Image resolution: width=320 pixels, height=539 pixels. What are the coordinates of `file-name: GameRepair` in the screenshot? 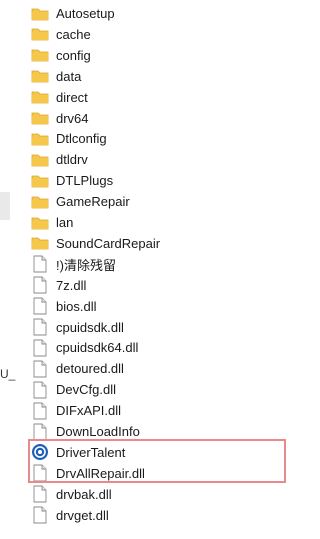 It's located at (93, 202).